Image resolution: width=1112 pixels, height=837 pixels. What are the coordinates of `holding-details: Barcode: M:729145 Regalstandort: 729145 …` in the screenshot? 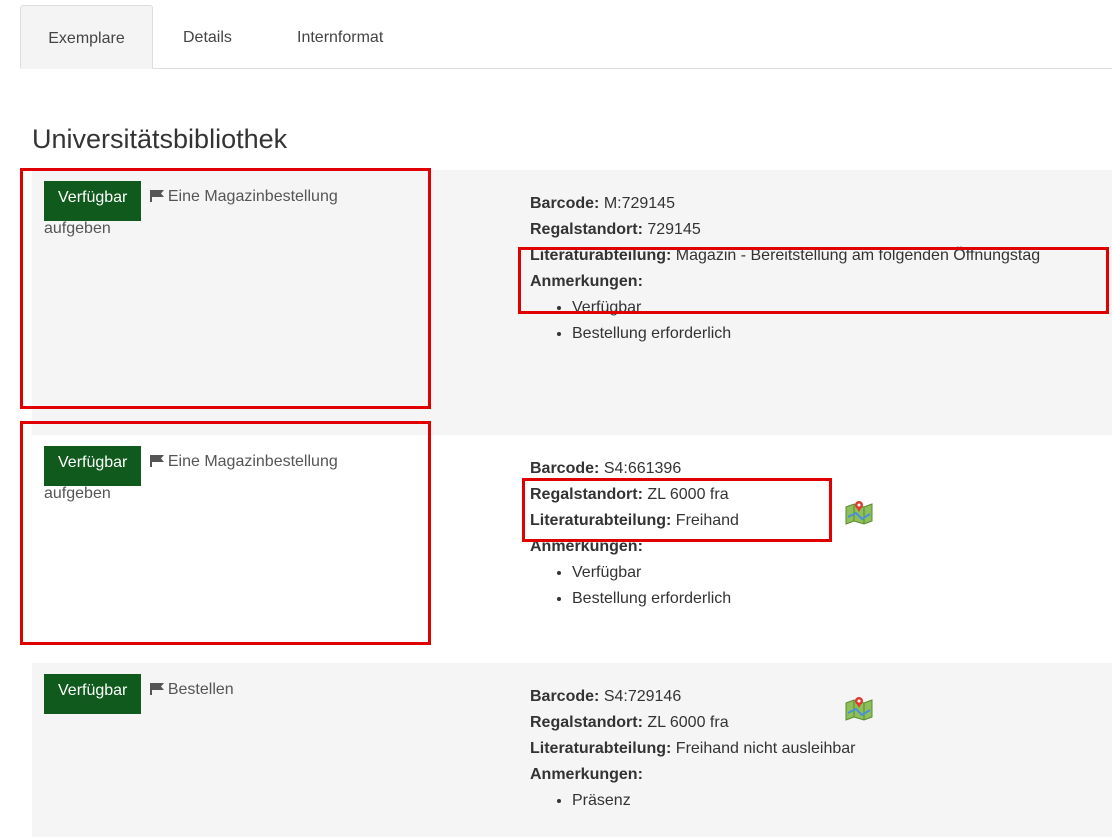 It's located at (820, 269).